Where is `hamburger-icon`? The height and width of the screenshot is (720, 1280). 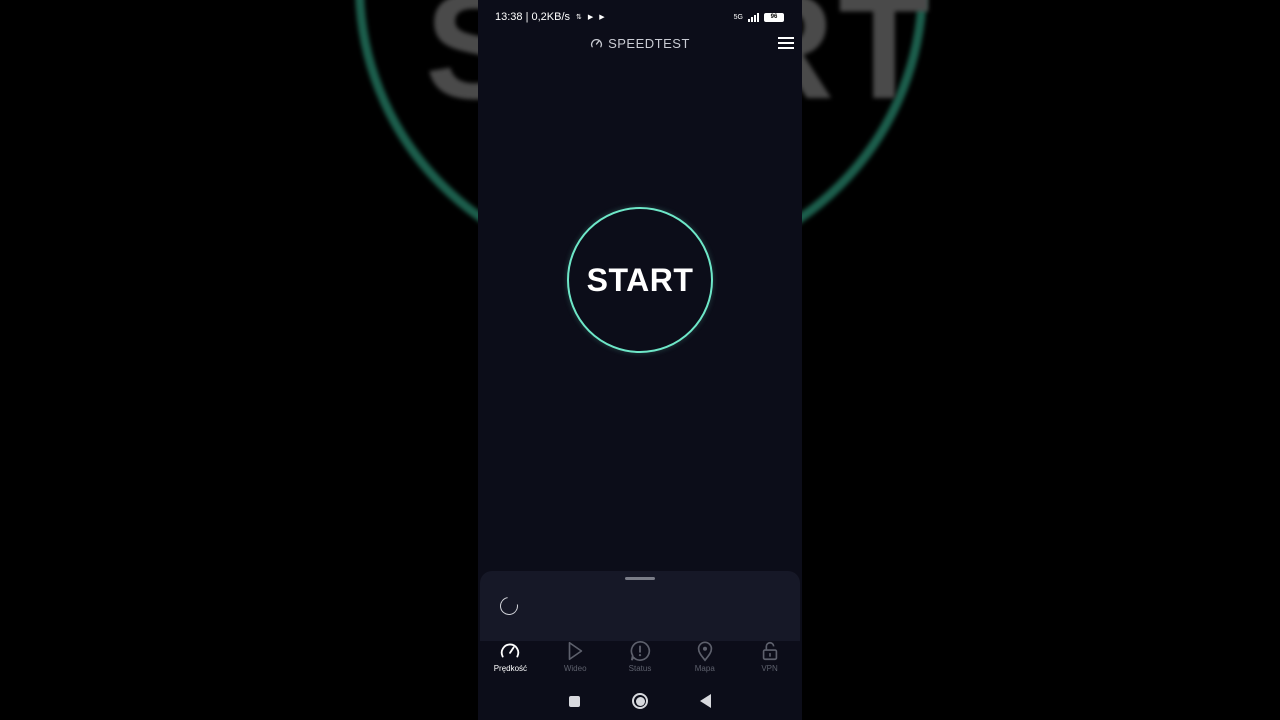 hamburger-icon is located at coordinates (786, 43).